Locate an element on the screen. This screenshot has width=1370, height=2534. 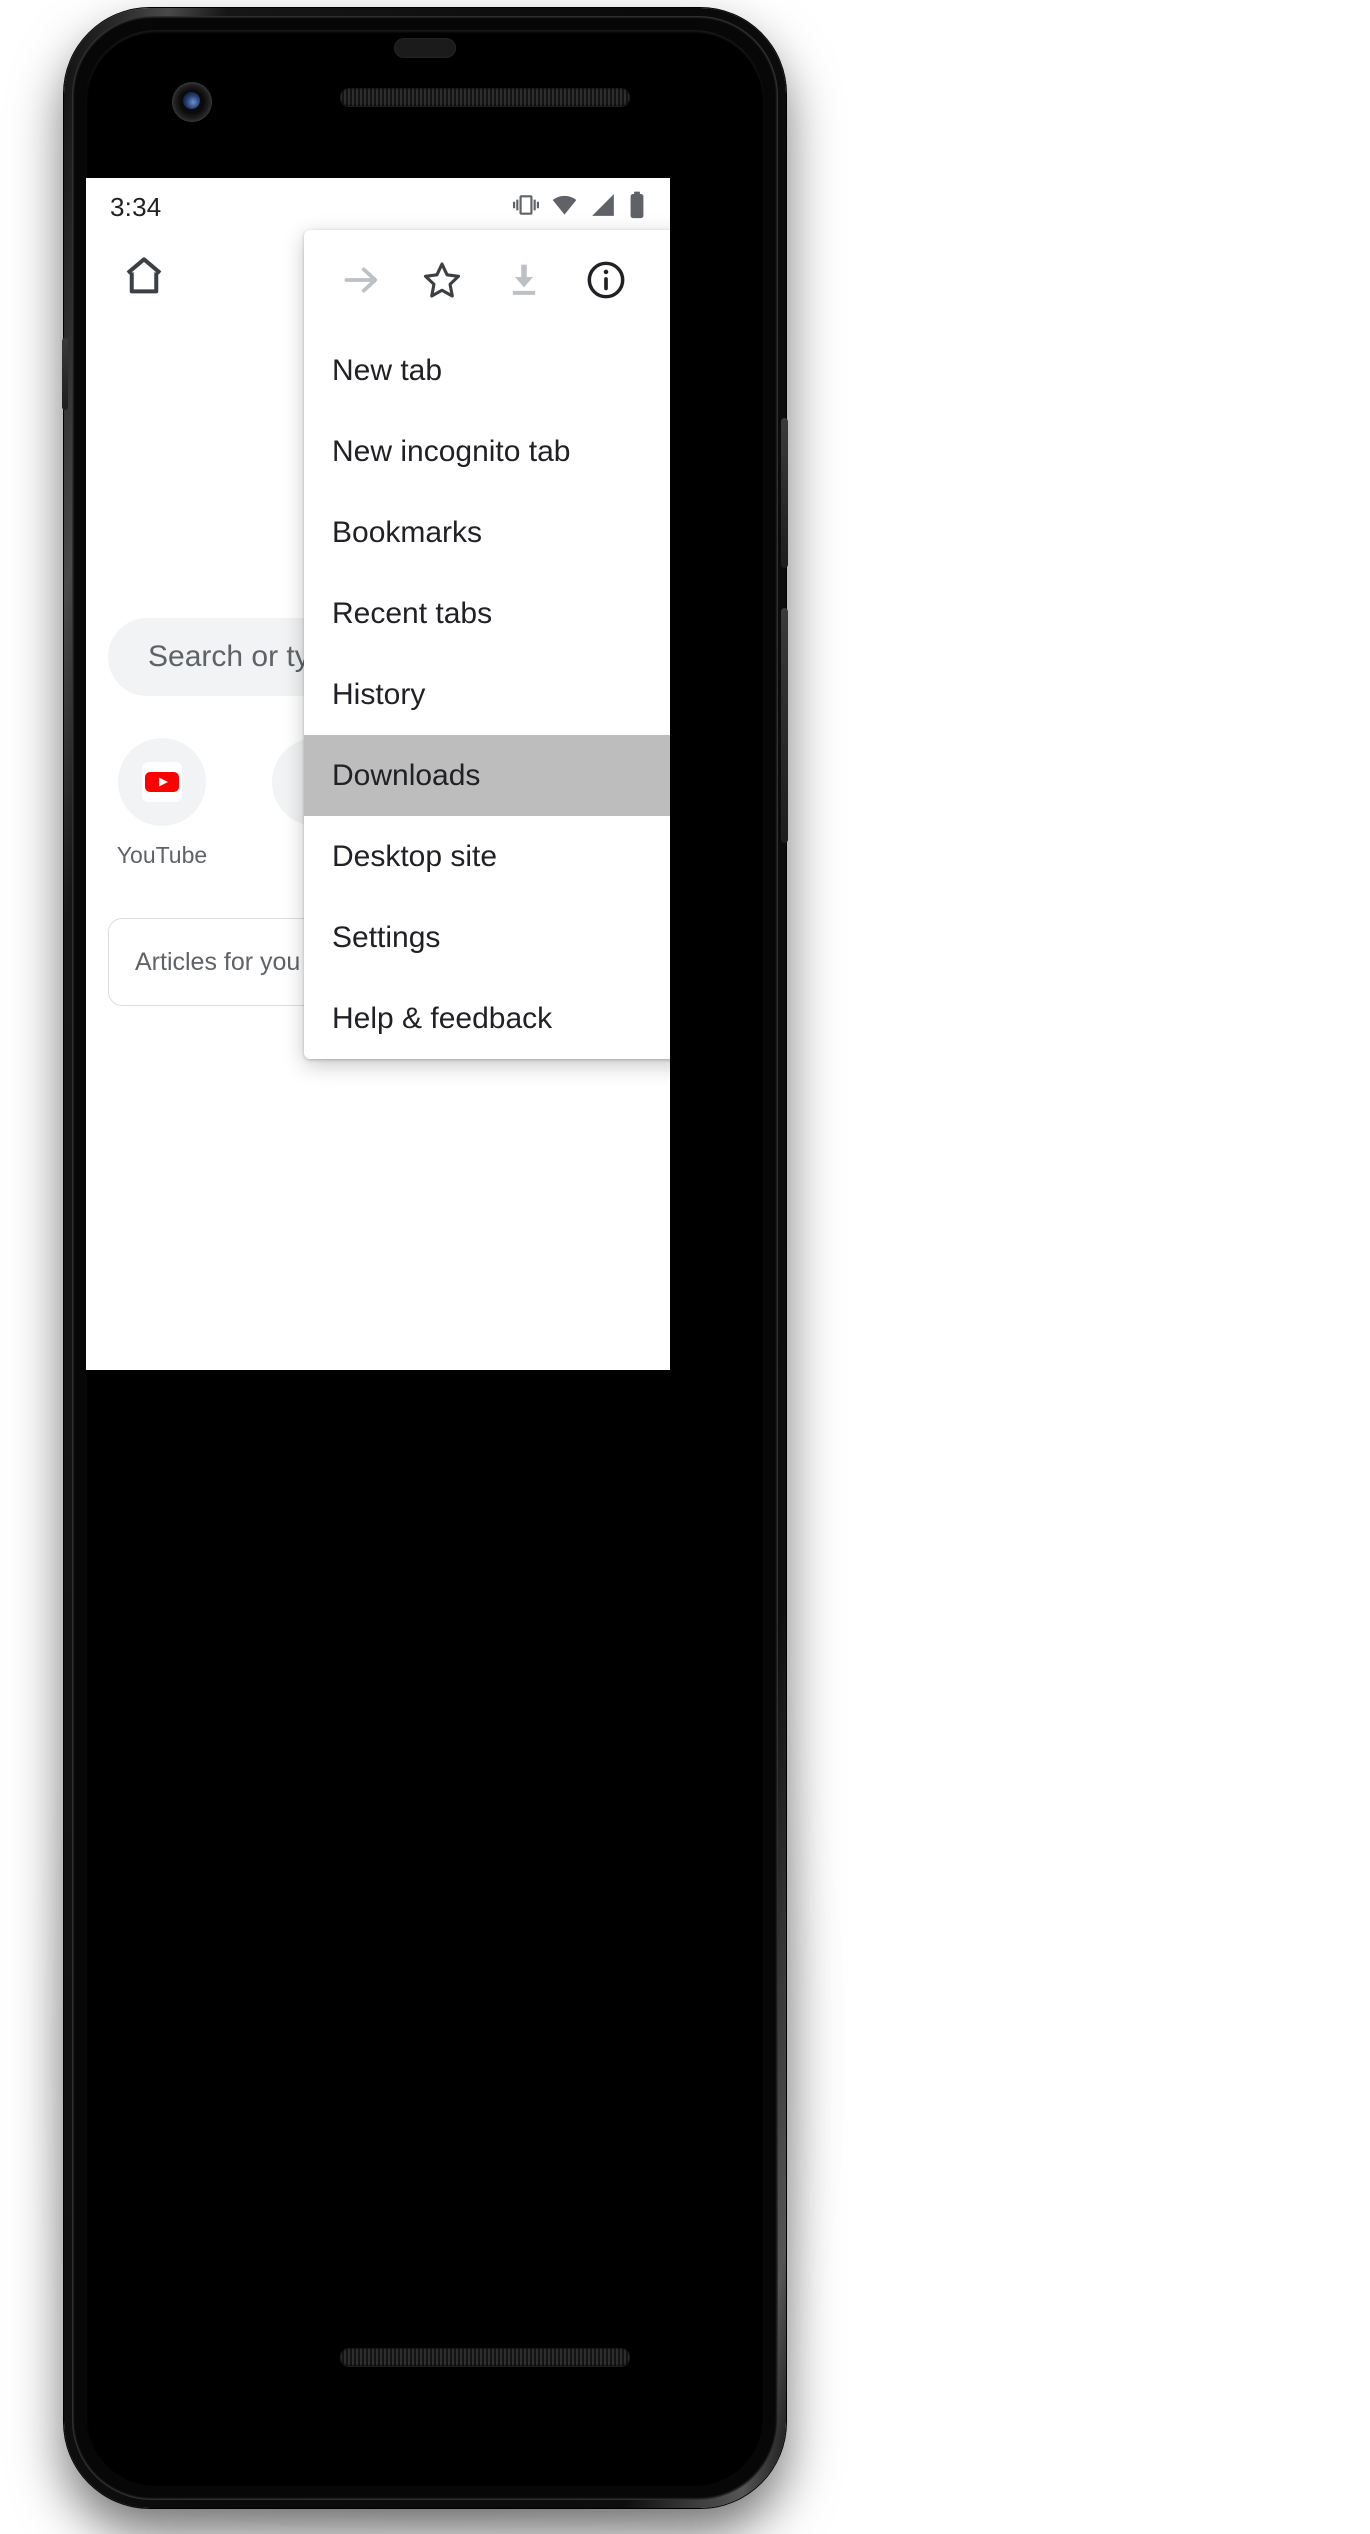
cellular-signal-icon is located at coordinates (603, 207).